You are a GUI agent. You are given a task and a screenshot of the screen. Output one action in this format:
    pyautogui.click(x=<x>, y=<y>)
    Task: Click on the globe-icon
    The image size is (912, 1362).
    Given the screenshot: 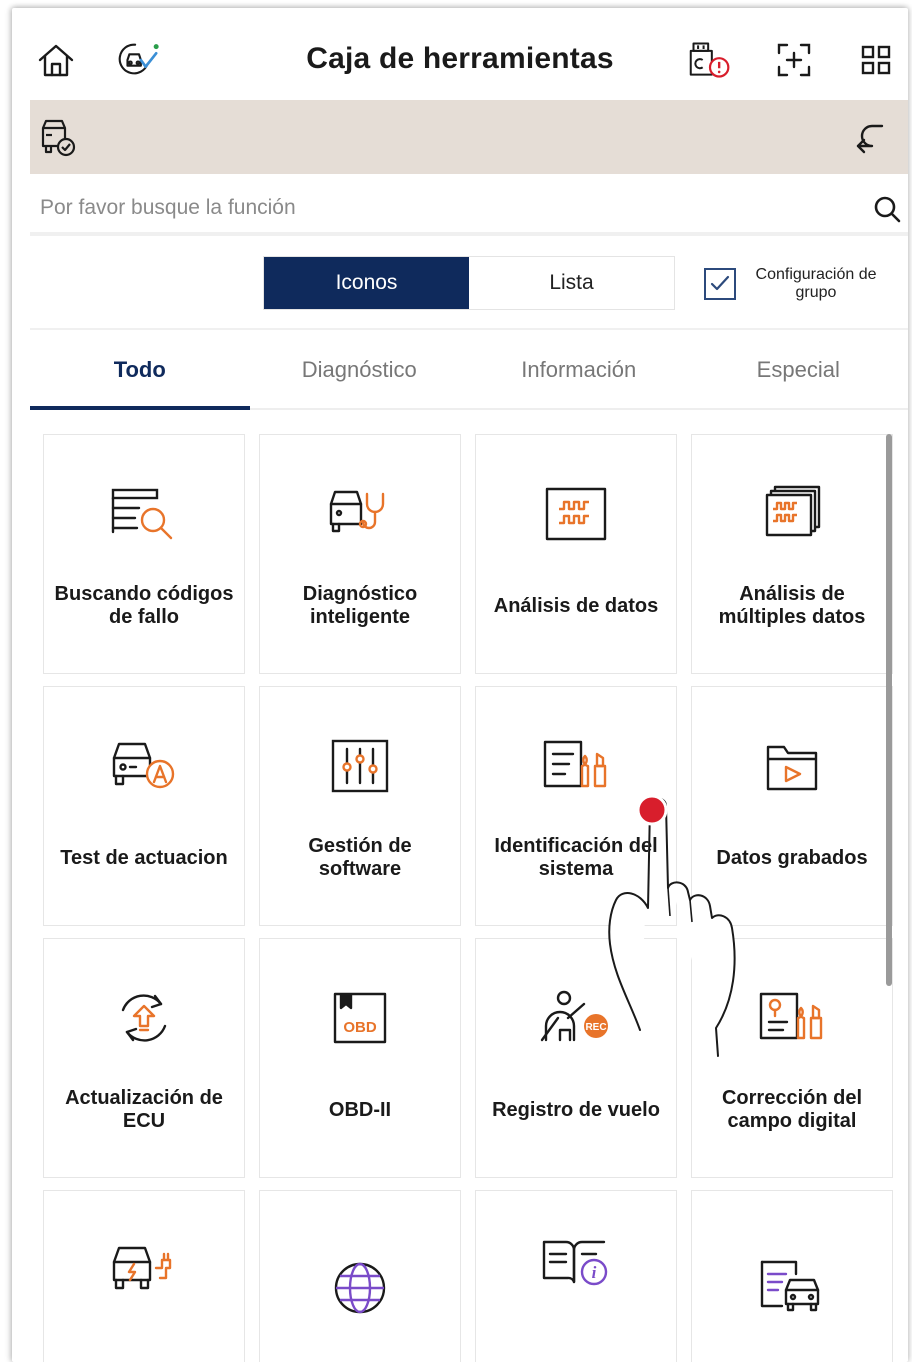 What is the action you would take?
    pyautogui.click(x=360, y=1288)
    